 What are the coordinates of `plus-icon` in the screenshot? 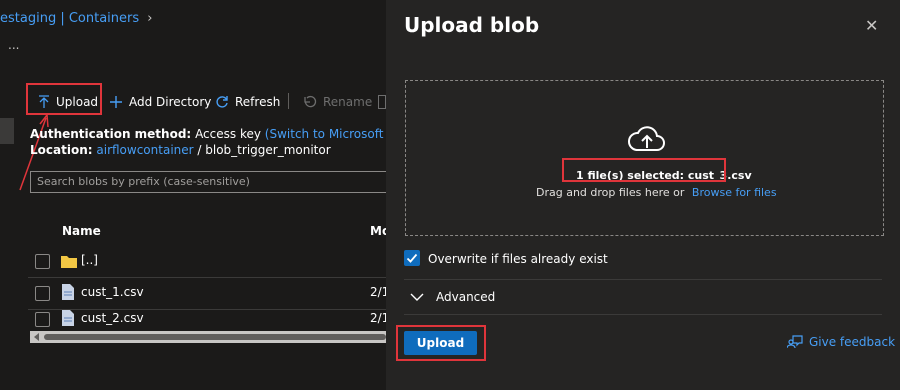 It's located at (116, 102).